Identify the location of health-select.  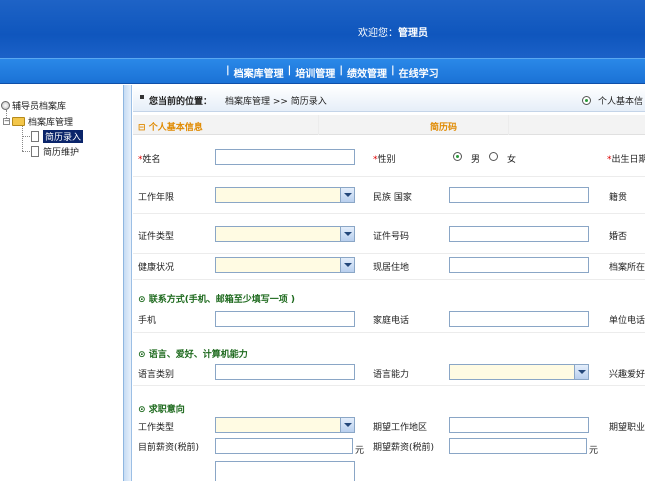
(285, 265).